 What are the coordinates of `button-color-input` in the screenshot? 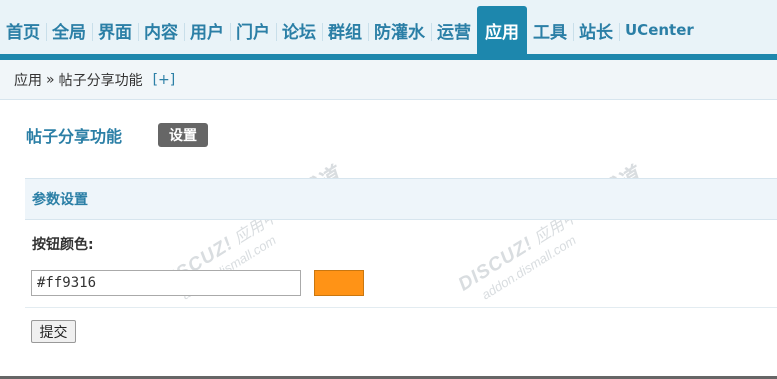 It's located at (166, 283).